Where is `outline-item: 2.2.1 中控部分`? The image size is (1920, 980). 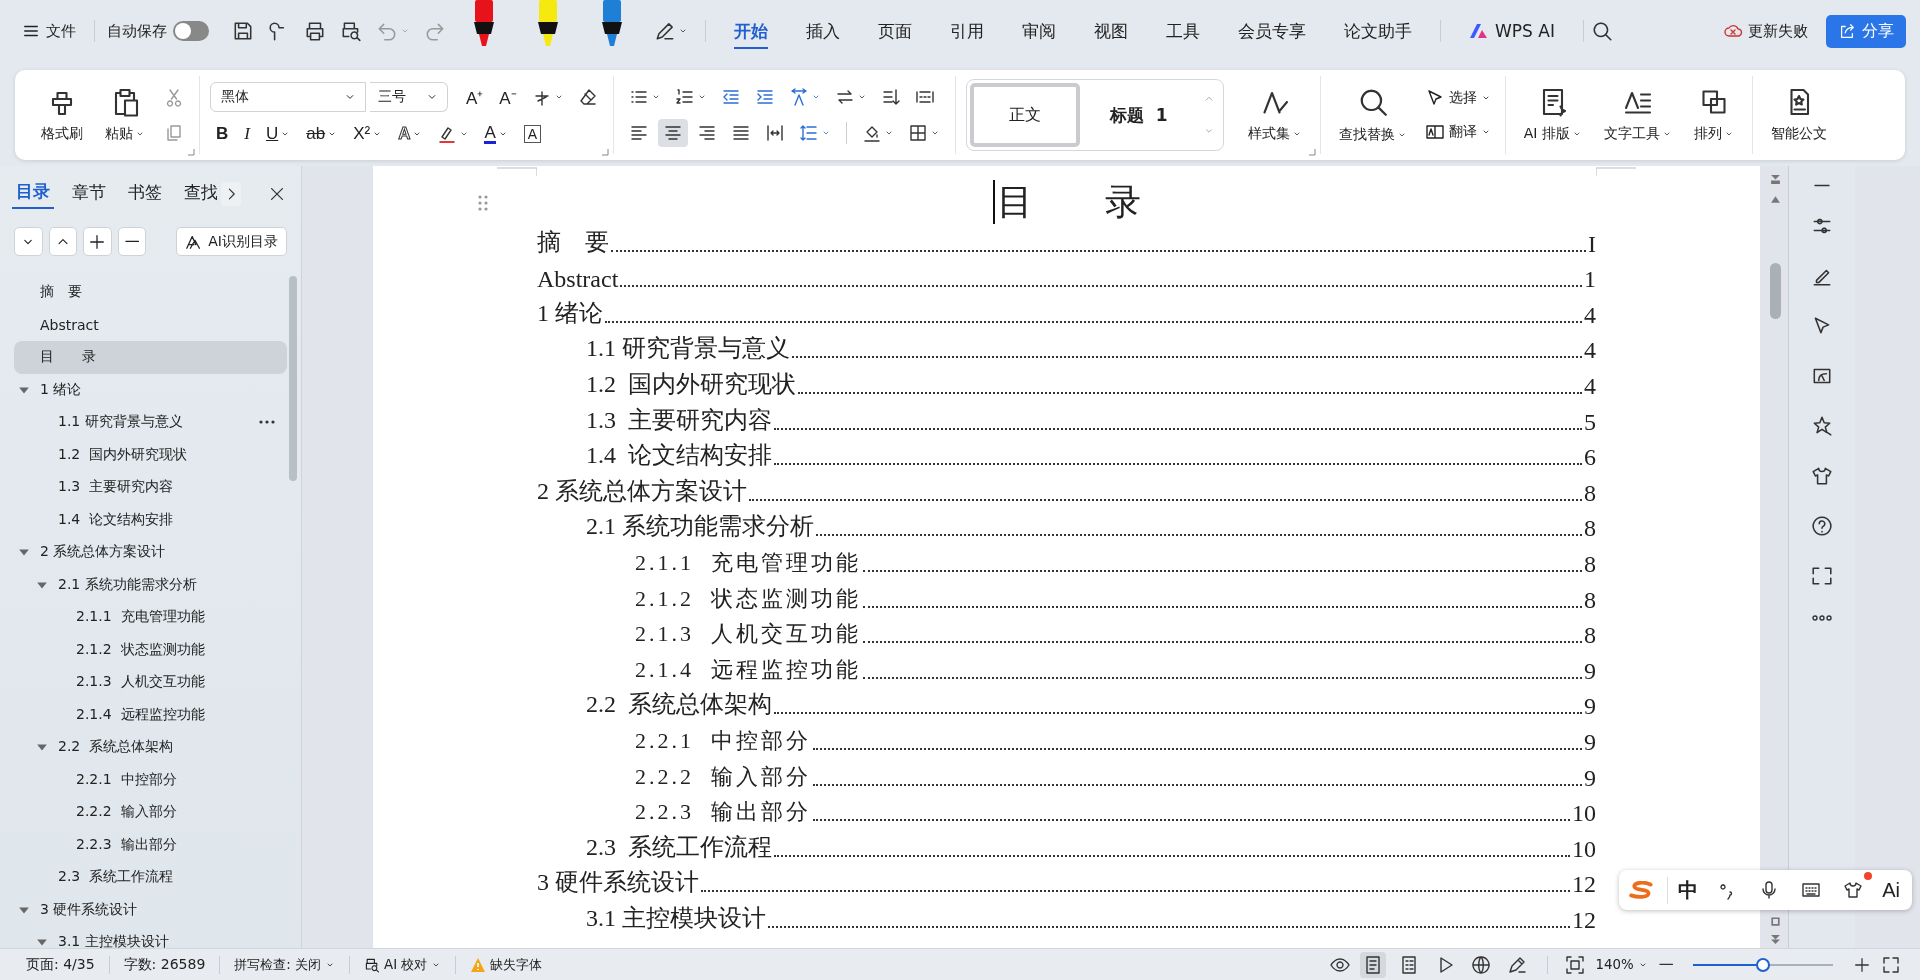
outline-item: 2.2.1 中控部分 is located at coordinates (150, 779).